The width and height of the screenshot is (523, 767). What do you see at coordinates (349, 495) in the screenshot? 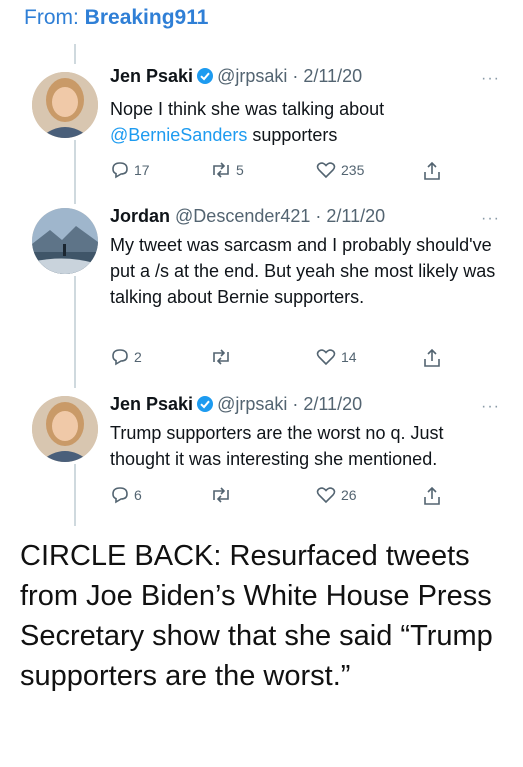
I see `like-count: 26` at bounding box center [349, 495].